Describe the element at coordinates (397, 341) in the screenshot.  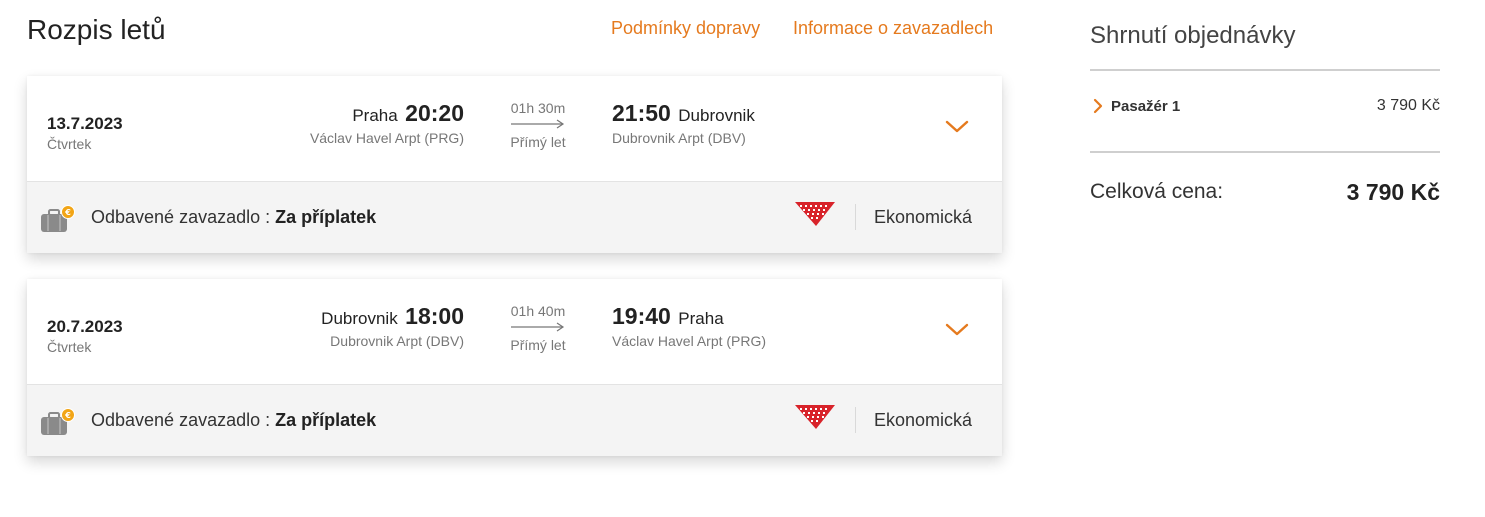
I see `departure-airport: Dubrovnik Arpt (DBV)` at that location.